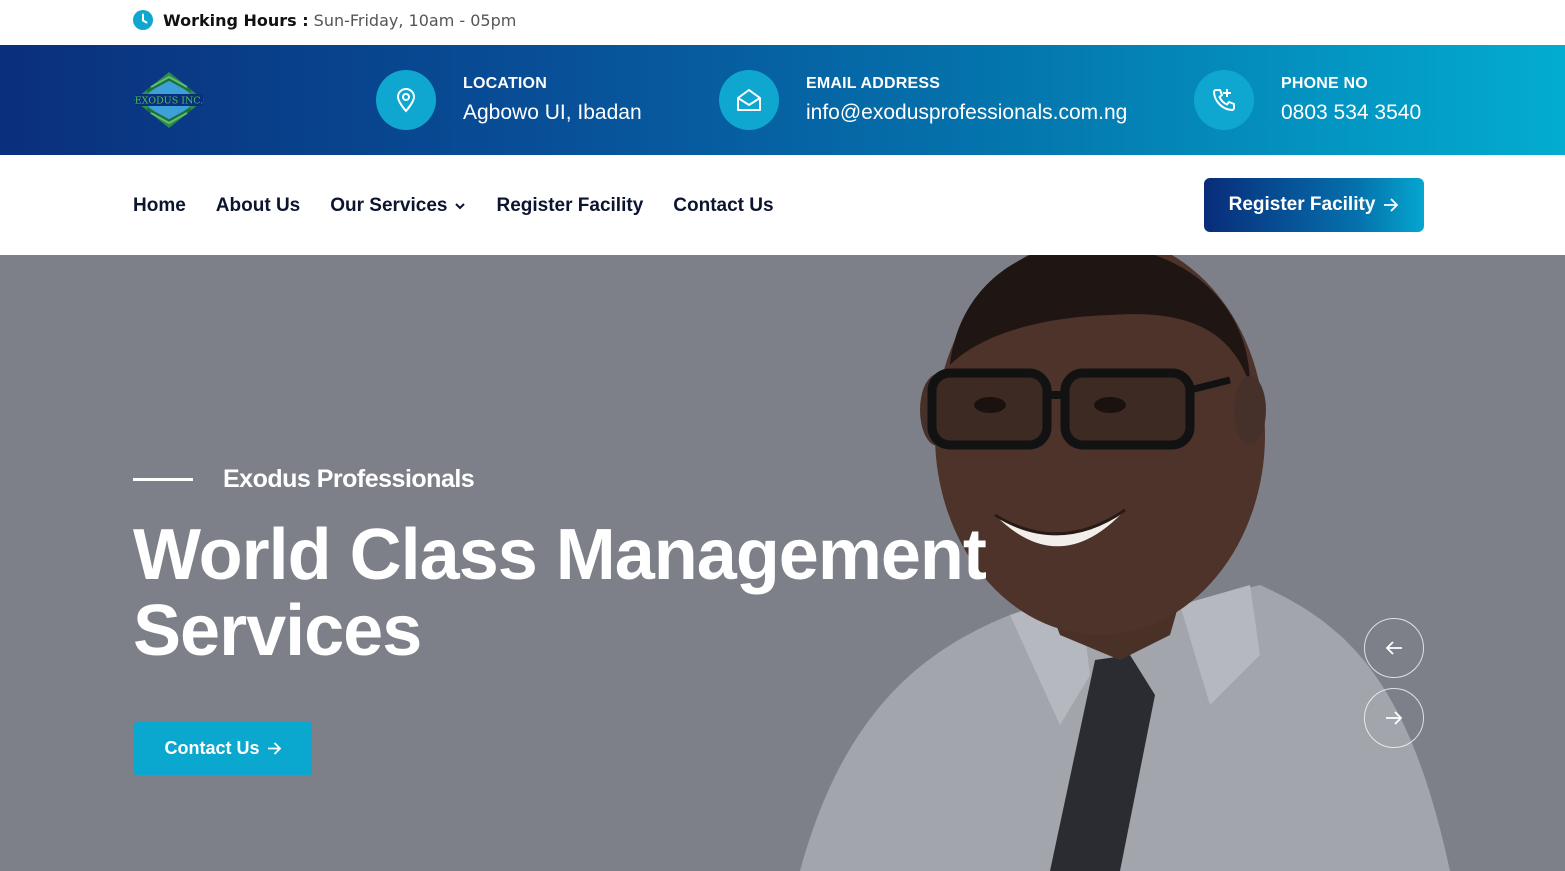 The height and width of the screenshot is (871, 1565). Describe the element at coordinates (389, 205) in the screenshot. I see `nav-item-our-services-label: Our Services` at that location.